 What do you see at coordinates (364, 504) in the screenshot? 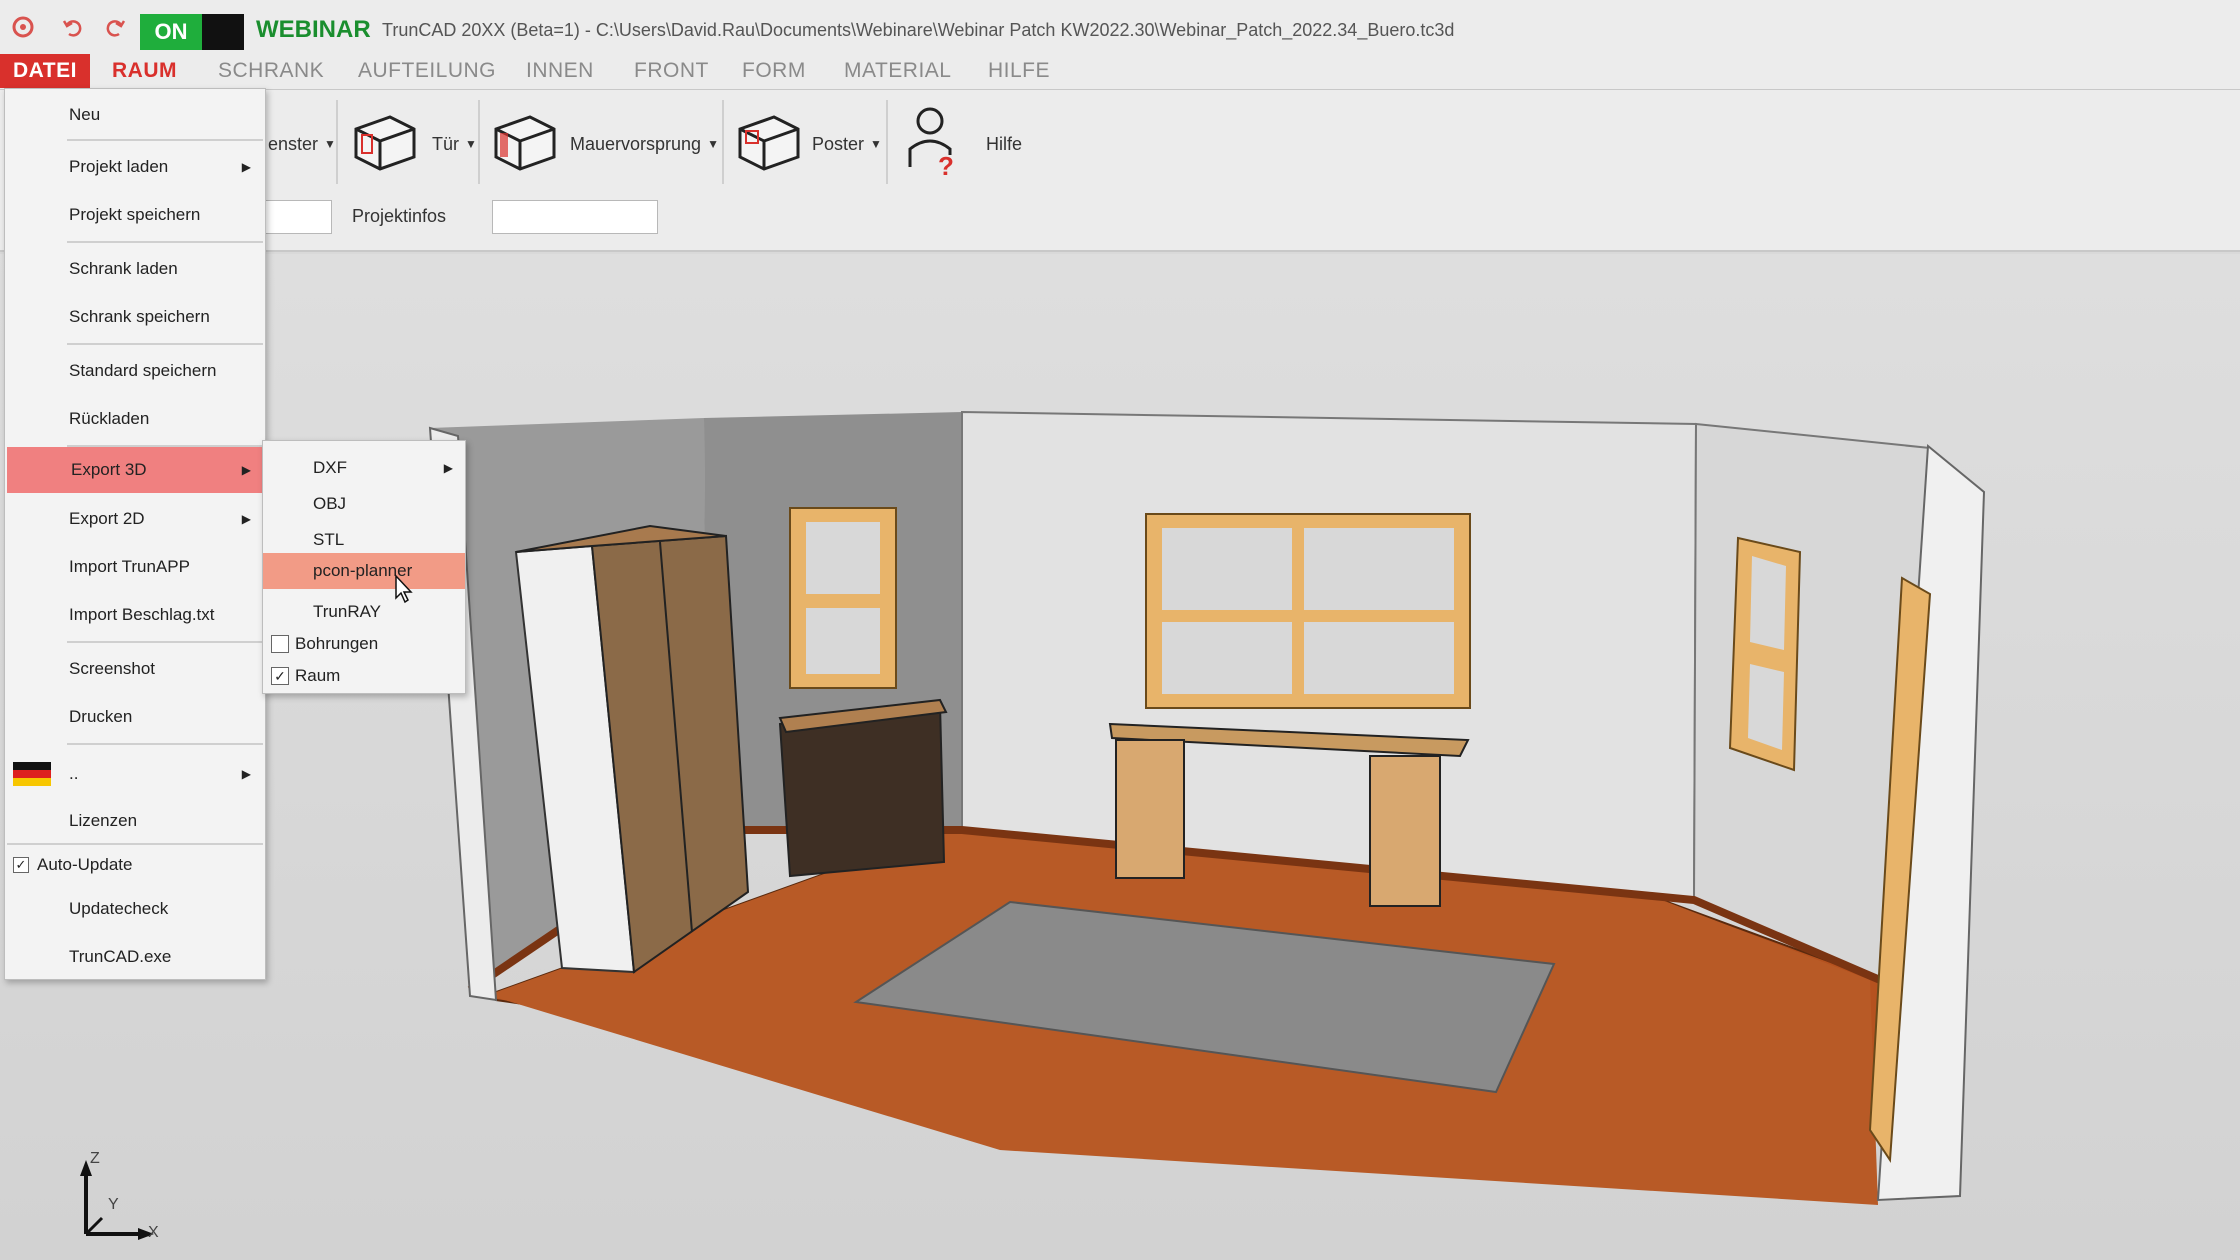
I see `submenu-item-obj: OBJ` at bounding box center [364, 504].